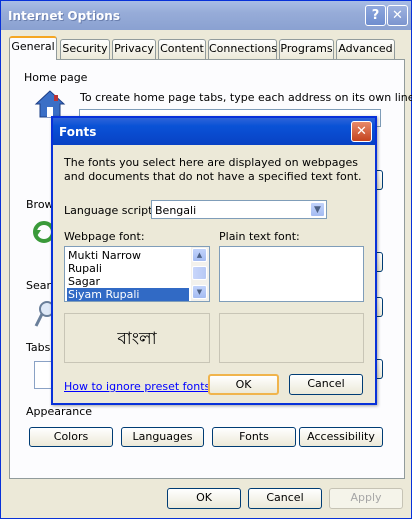 The height and width of the screenshot is (519, 412). I want to click on fonts-cancel-button: Cancel, so click(326, 384).